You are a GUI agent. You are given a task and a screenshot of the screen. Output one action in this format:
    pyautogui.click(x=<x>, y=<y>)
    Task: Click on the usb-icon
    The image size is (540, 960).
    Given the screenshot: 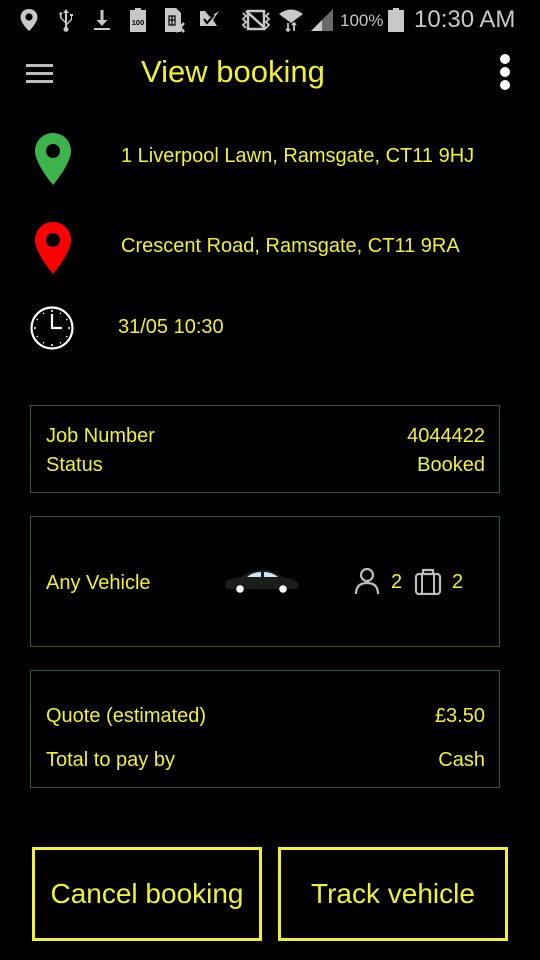 What is the action you would take?
    pyautogui.click(x=66, y=20)
    